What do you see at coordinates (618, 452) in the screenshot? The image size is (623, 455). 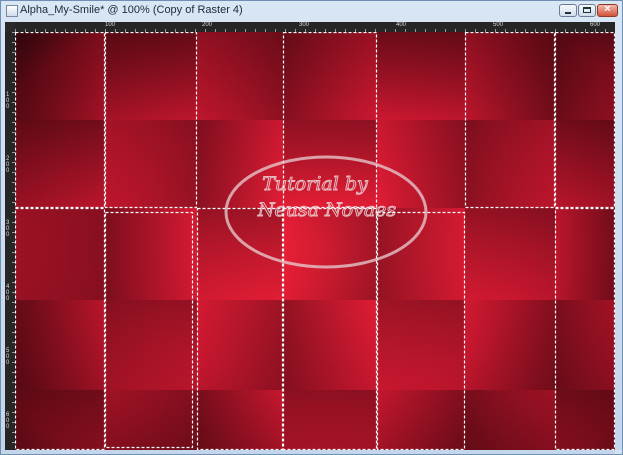 I see `scroll-corner` at bounding box center [618, 452].